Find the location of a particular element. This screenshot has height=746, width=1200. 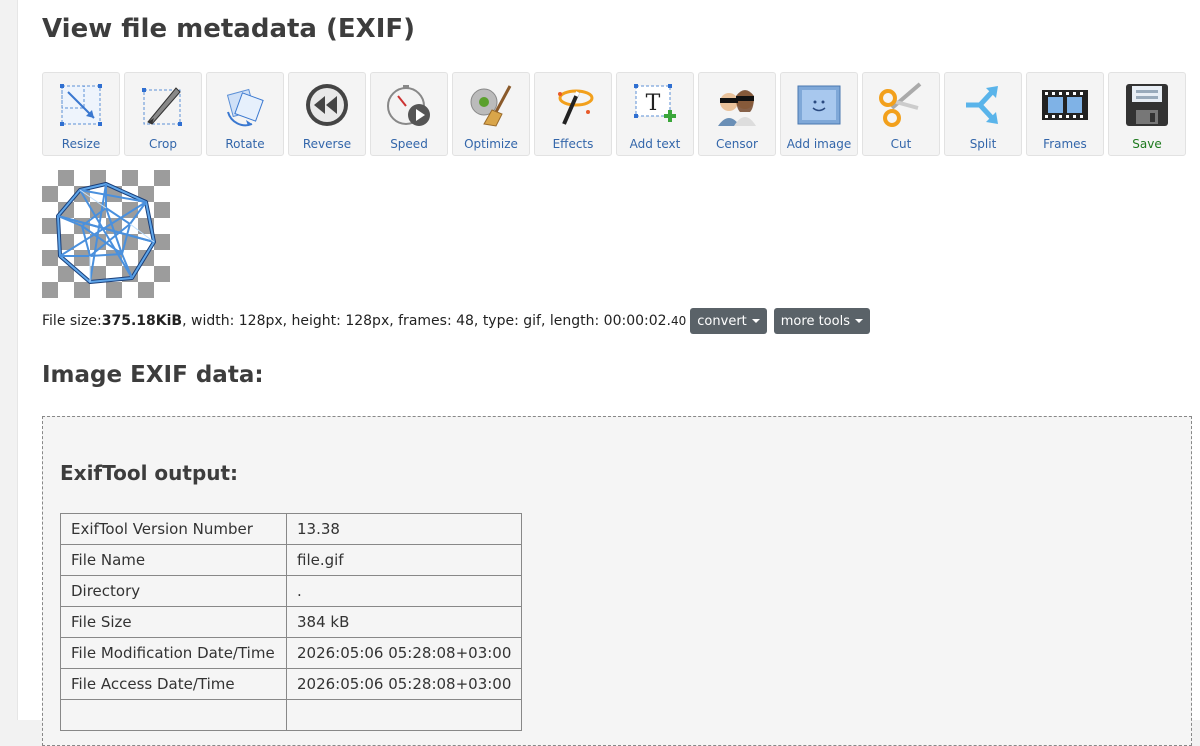

svg-text: T is located at coordinates (653, 103).